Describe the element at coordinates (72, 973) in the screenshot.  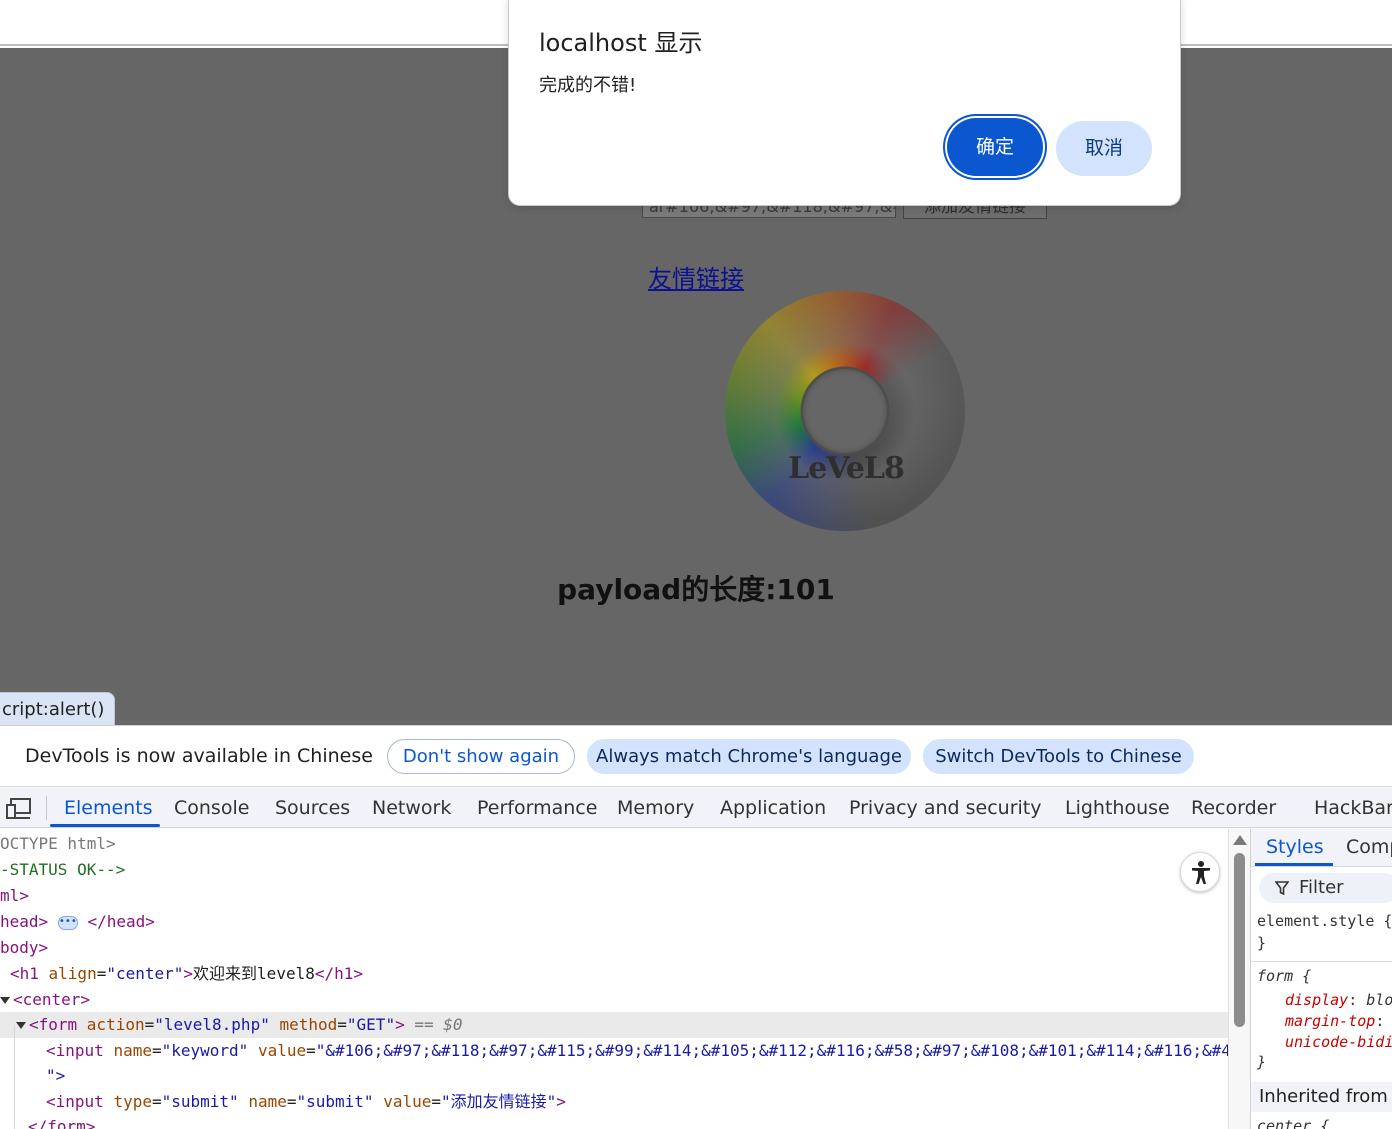
I see `h1-attr: align` at that location.